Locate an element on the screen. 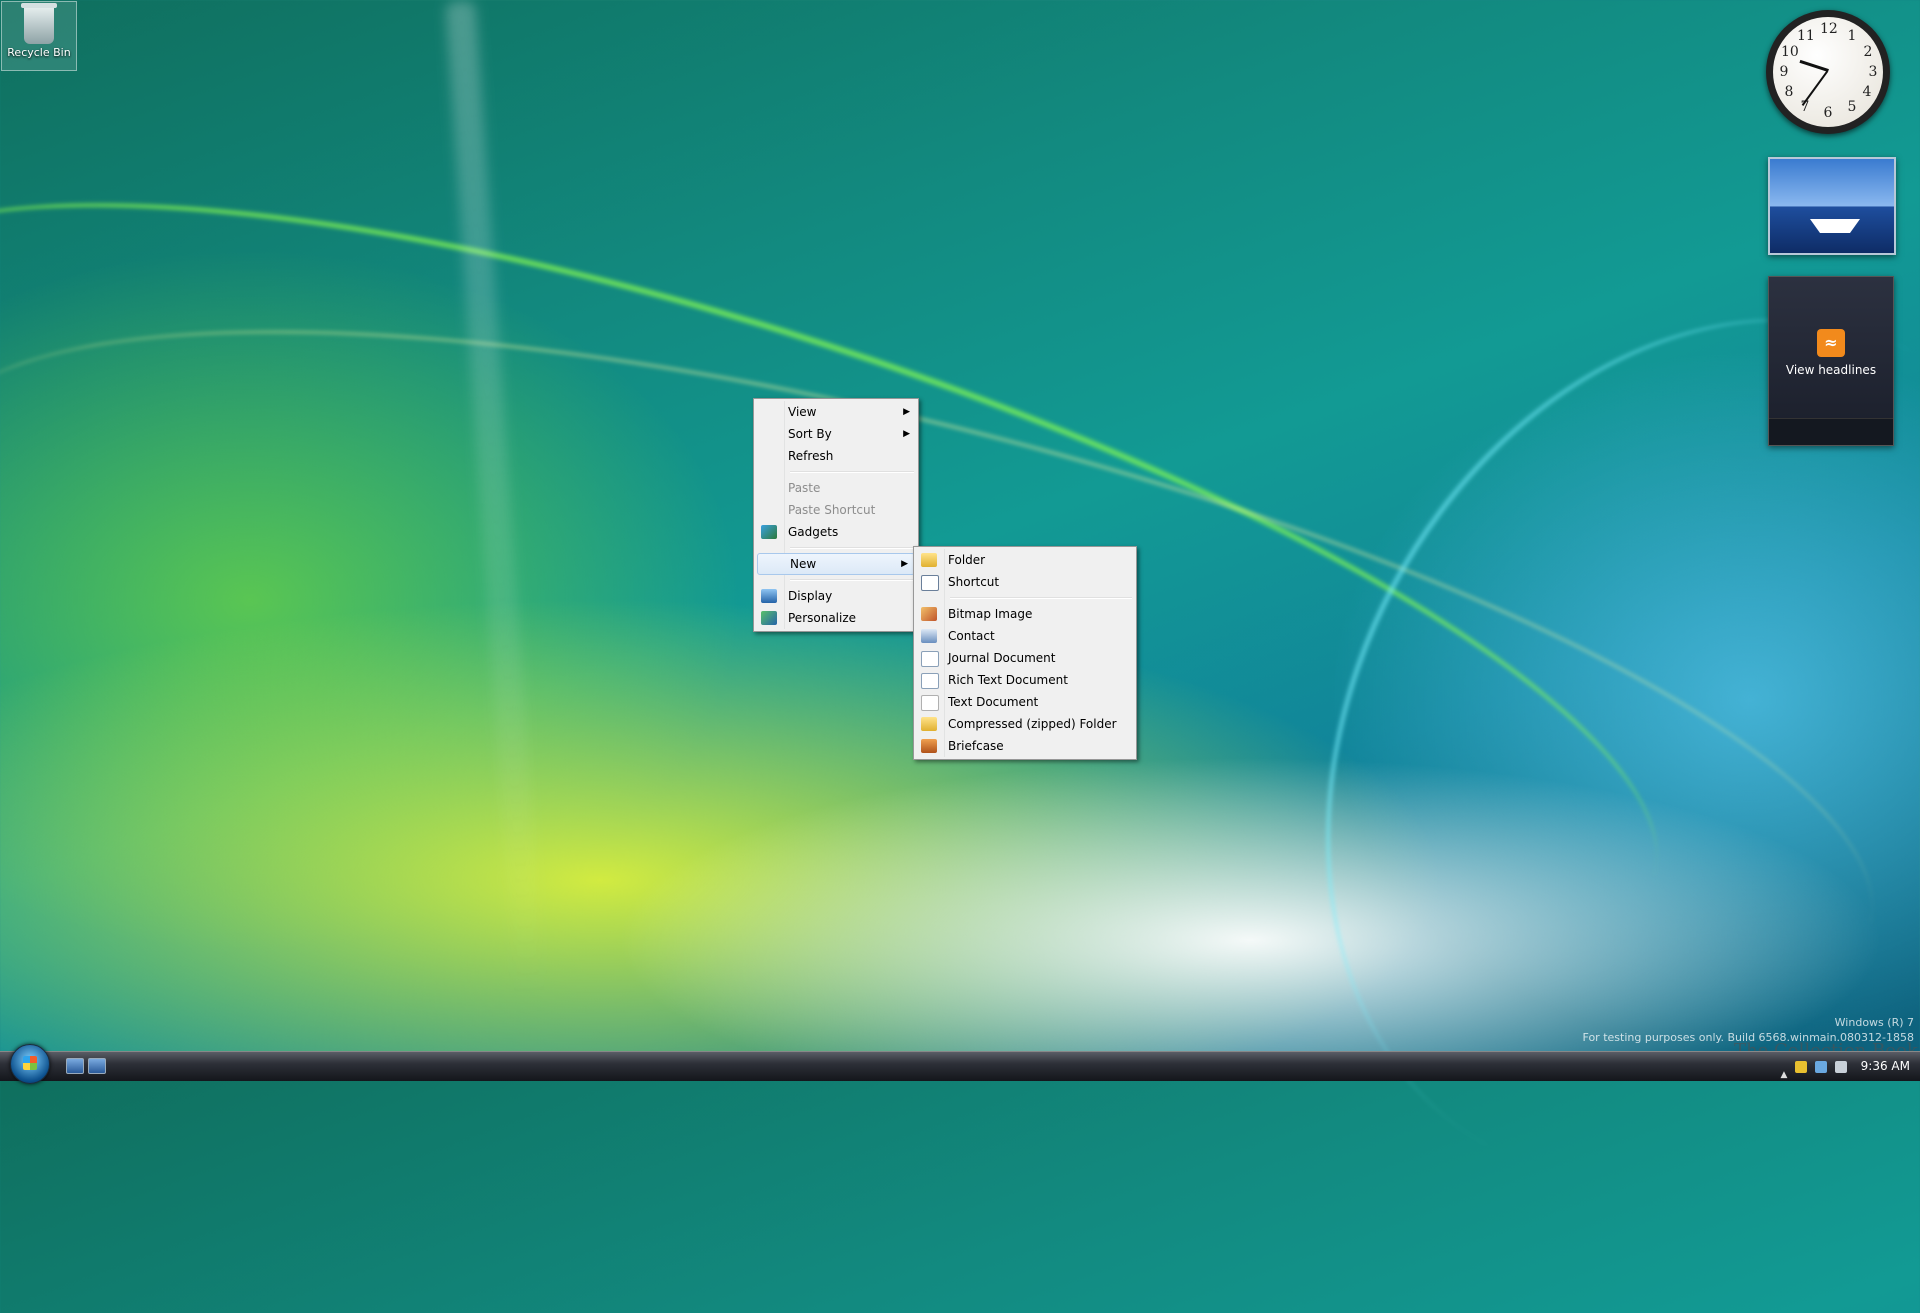 Image resolution: width=1920 pixels, height=1313 pixels. menu-item-label: Bitmap Image is located at coordinates (990, 614).